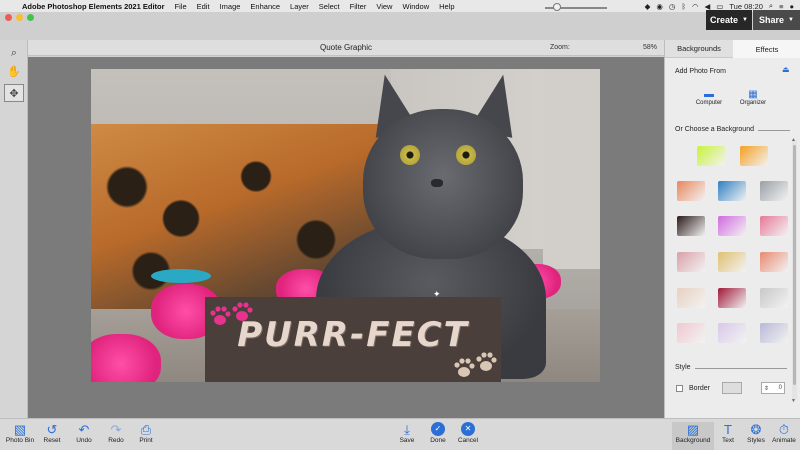 Image resolution: width=800 pixels, height=450 pixels. I want to click on organizer-button: ▦ Organizer, so click(753, 101).